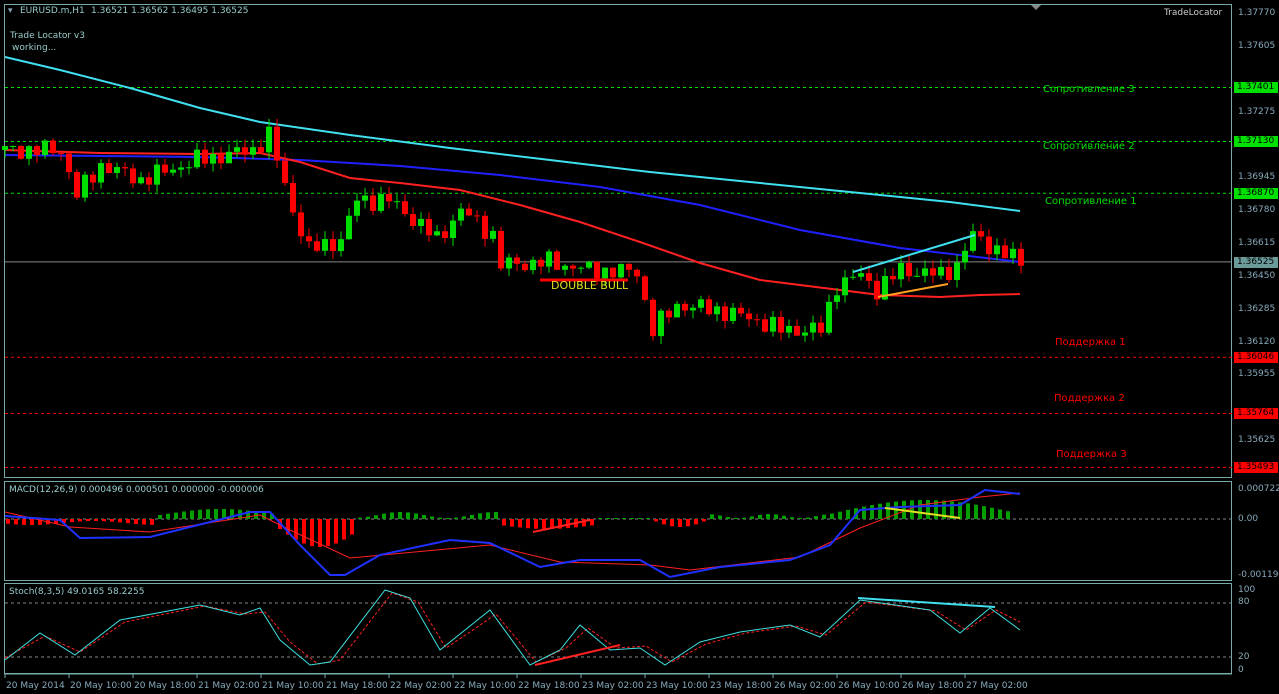 This screenshot has width=1279, height=694. I want to click on level-price-badge: 1.36046, so click(1256, 358).